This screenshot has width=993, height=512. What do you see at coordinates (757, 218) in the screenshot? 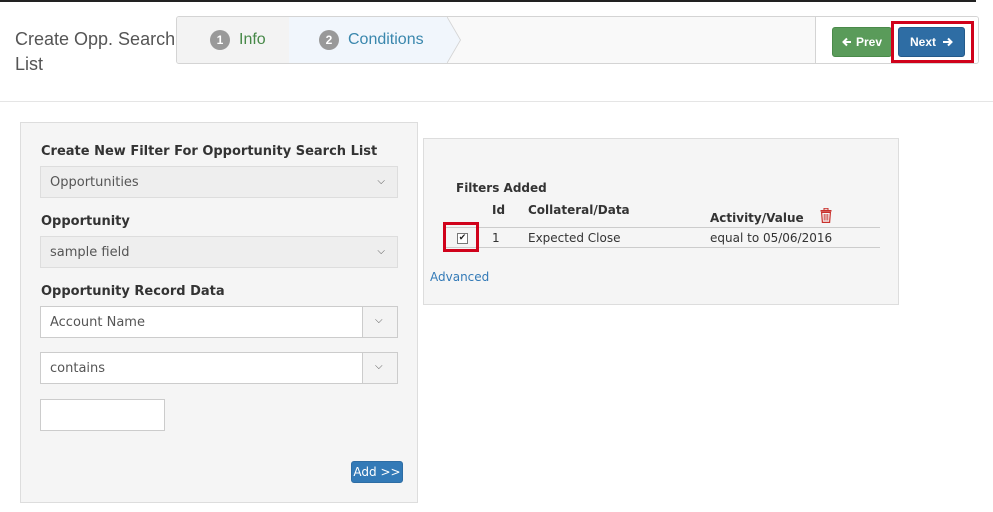
I see `column-header-activity: Activity/Value` at bounding box center [757, 218].